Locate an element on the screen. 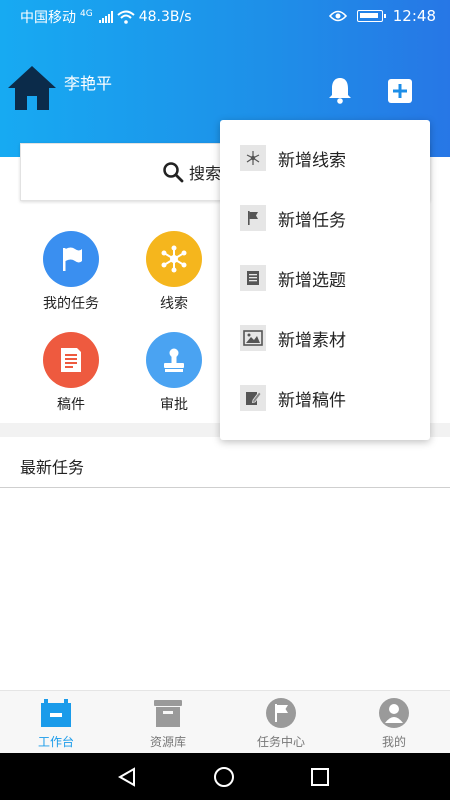  network-label: 4G is located at coordinates (86, 14).